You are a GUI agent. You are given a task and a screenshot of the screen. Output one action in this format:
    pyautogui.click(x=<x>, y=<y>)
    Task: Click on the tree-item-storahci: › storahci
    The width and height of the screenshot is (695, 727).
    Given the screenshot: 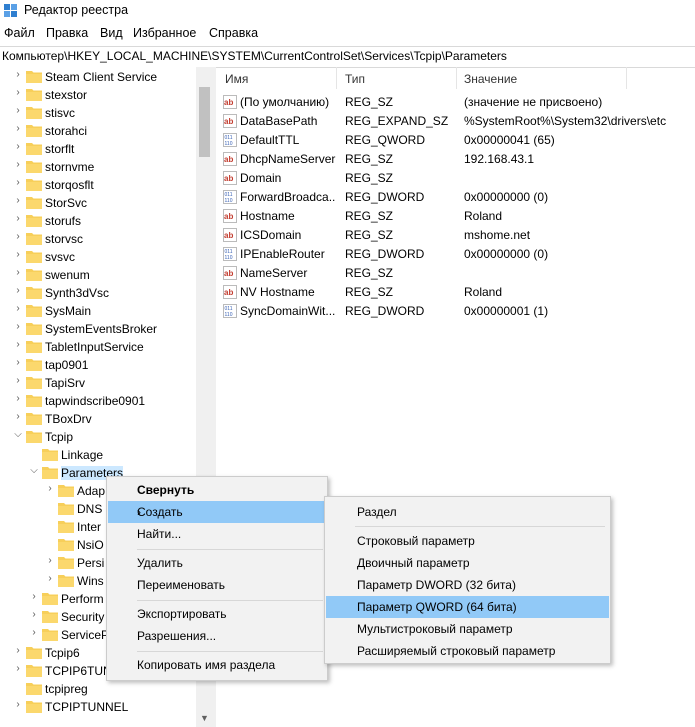 What is the action you would take?
    pyautogui.click(x=105, y=131)
    